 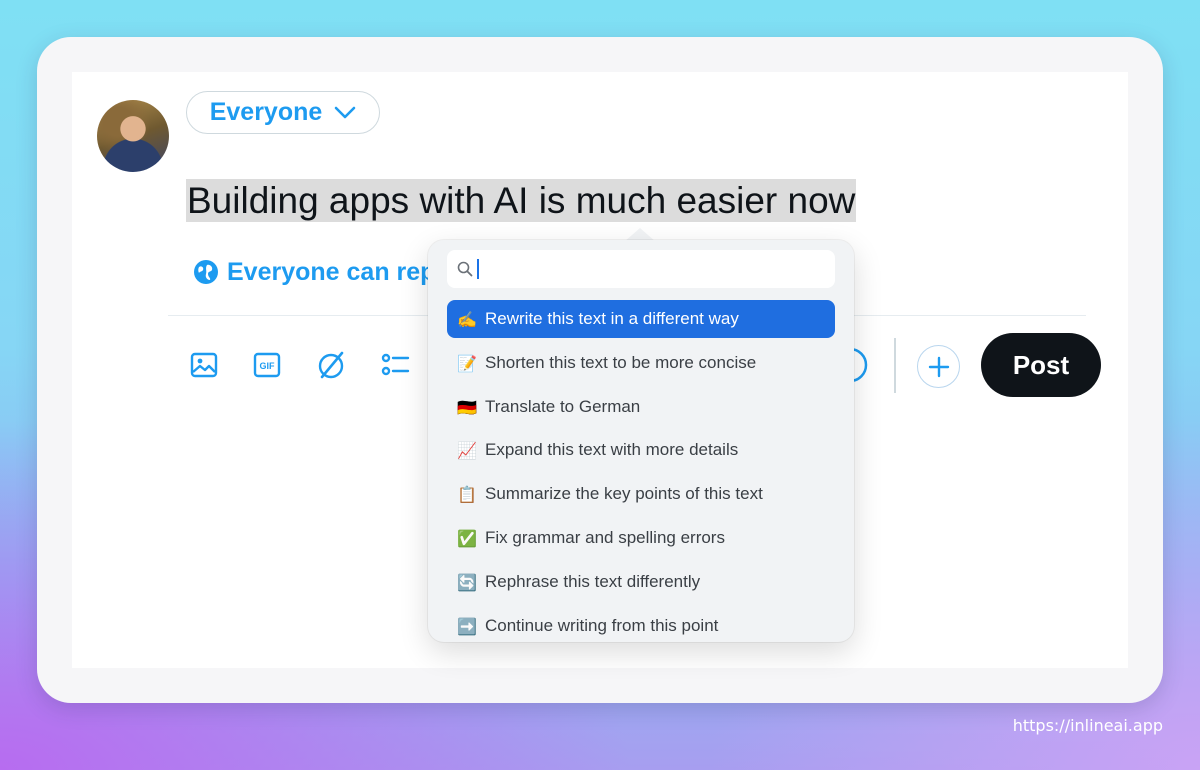 I want to click on image-icon, so click(x=204, y=365).